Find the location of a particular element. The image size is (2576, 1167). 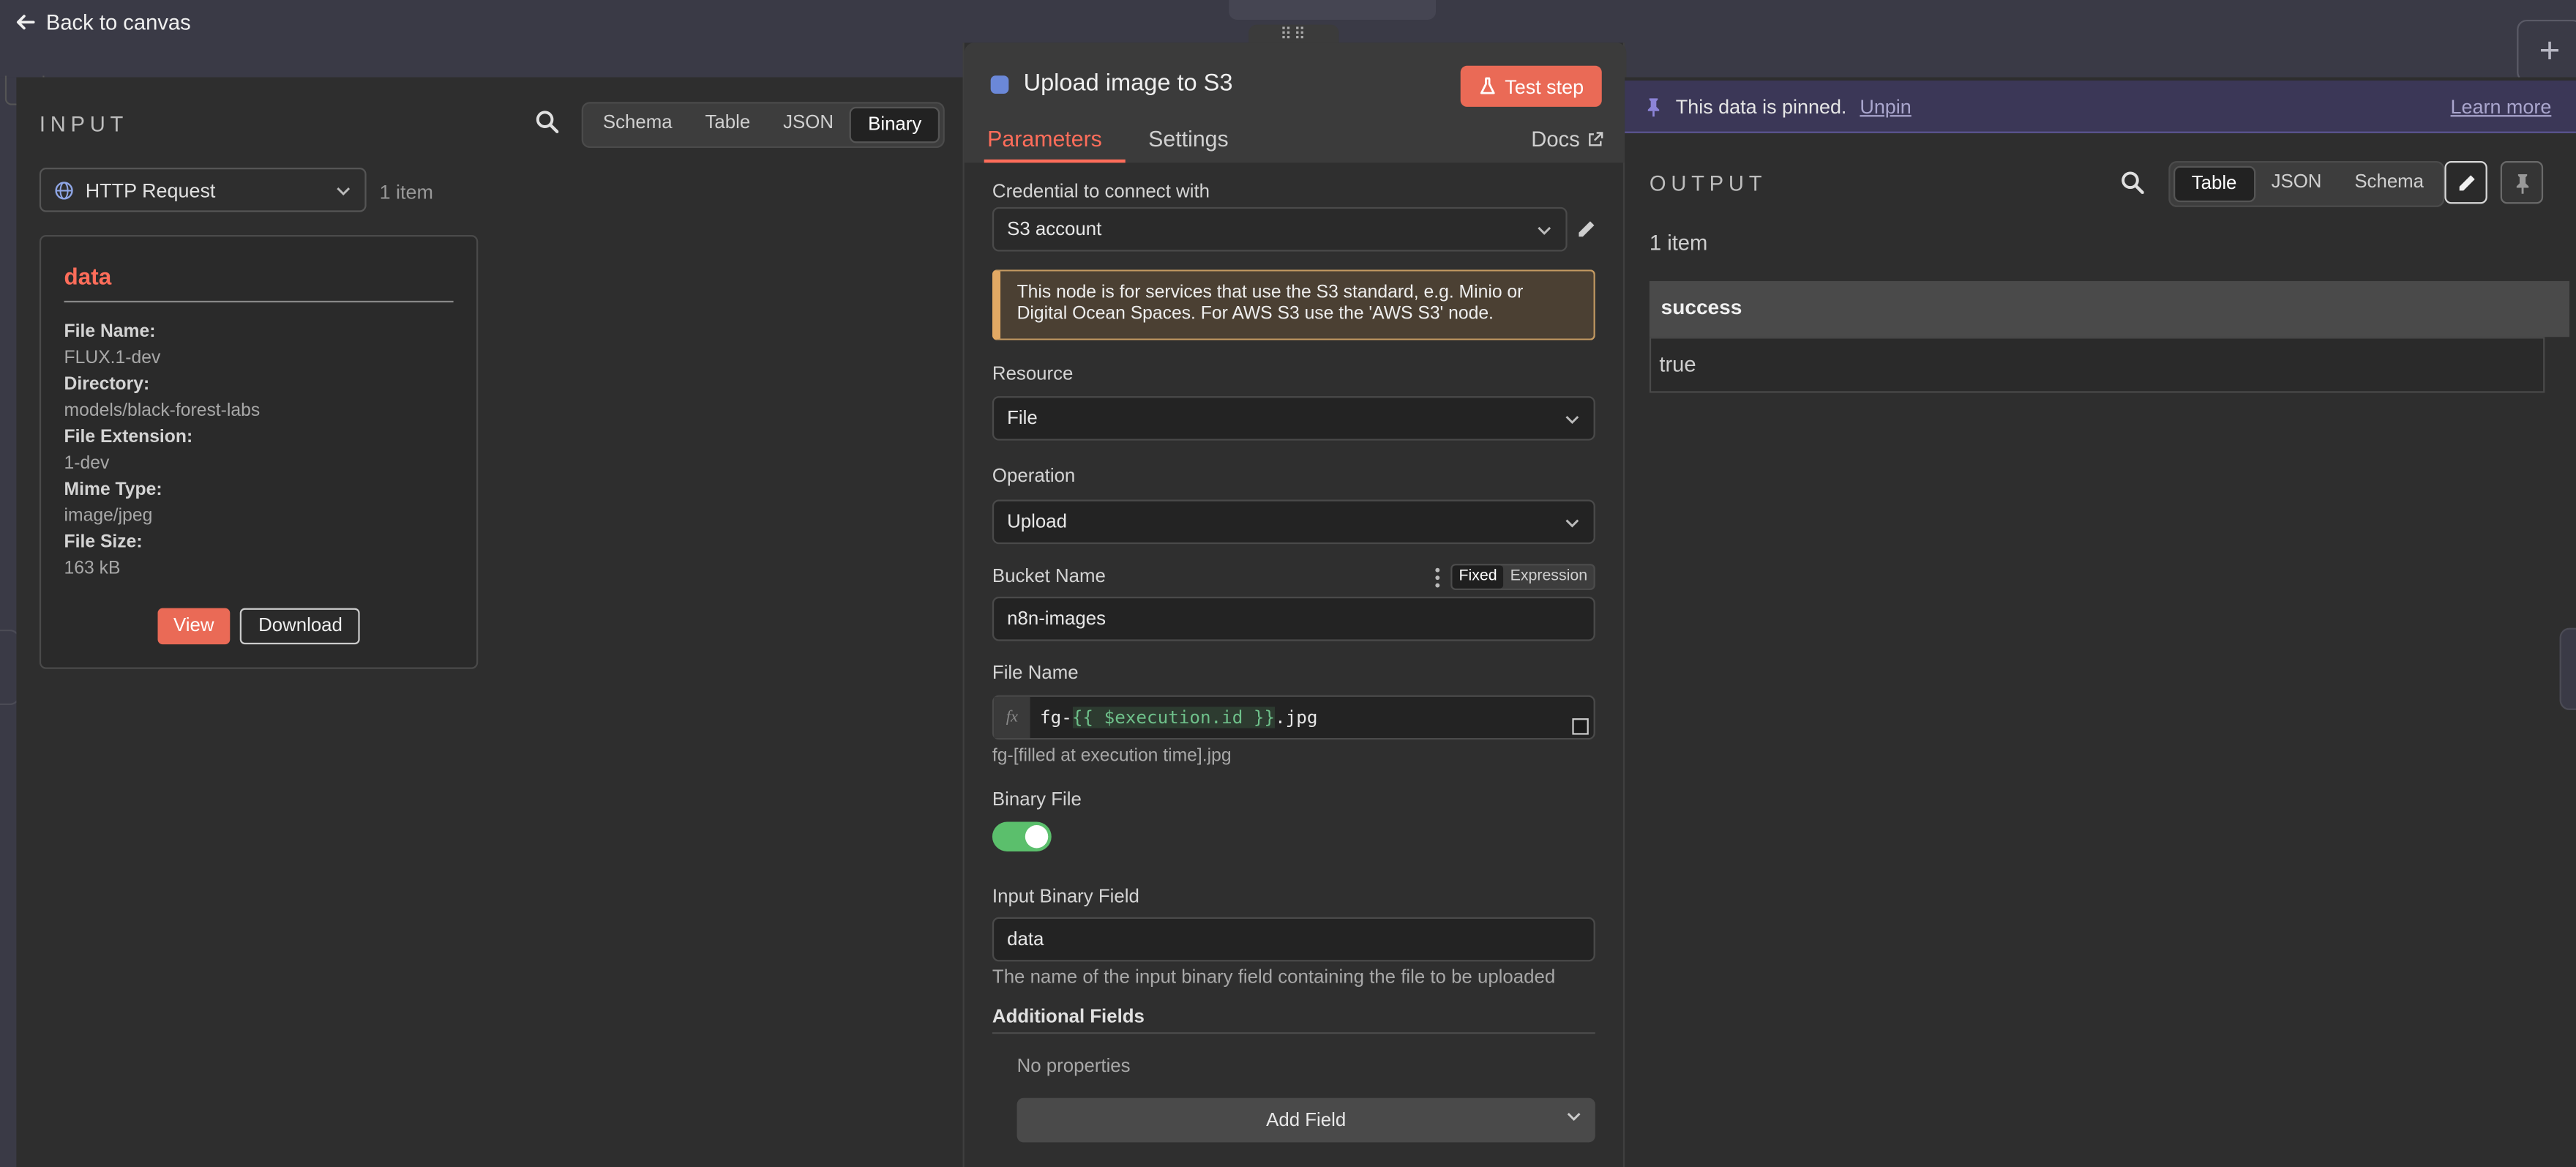

fx-icon: fx is located at coordinates (1012, 718).